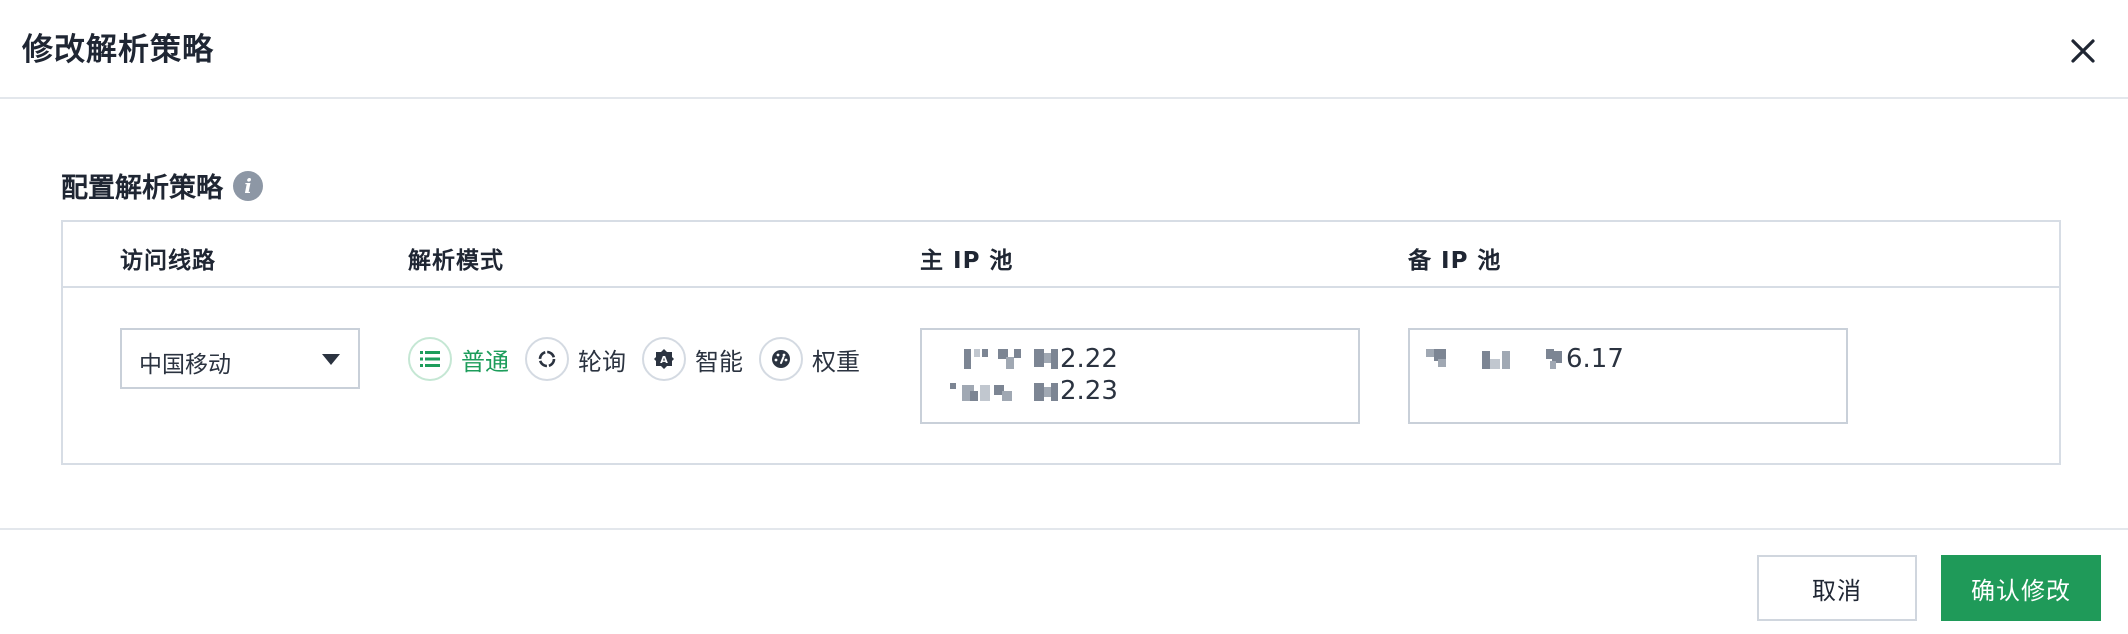 The height and width of the screenshot is (634, 2128). Describe the element at coordinates (719, 361) in the screenshot. I see `mode-label-smart: 智能` at that location.